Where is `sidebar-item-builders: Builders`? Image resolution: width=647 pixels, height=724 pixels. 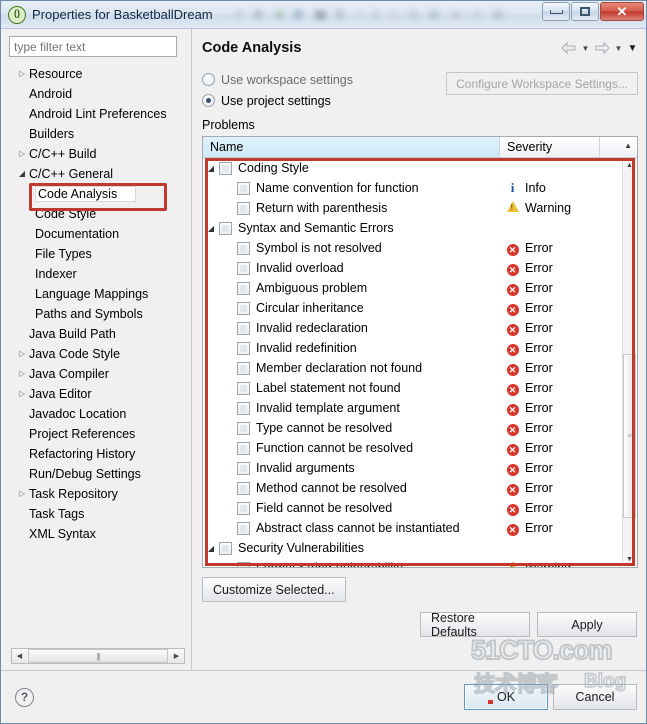
sidebar-item-builders: Builders is located at coordinates (100, 134).